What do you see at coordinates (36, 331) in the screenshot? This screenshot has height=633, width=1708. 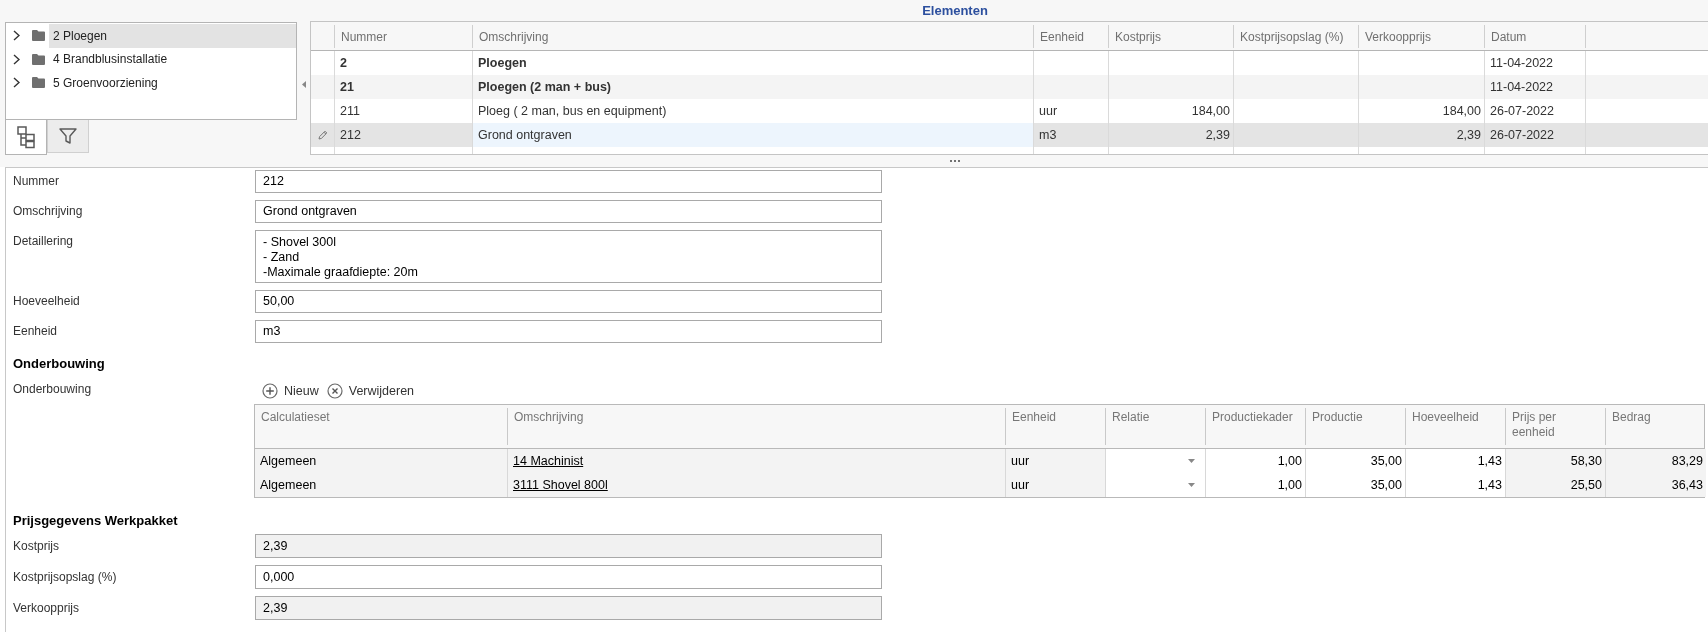 I see `field-label: Eenheid` at bounding box center [36, 331].